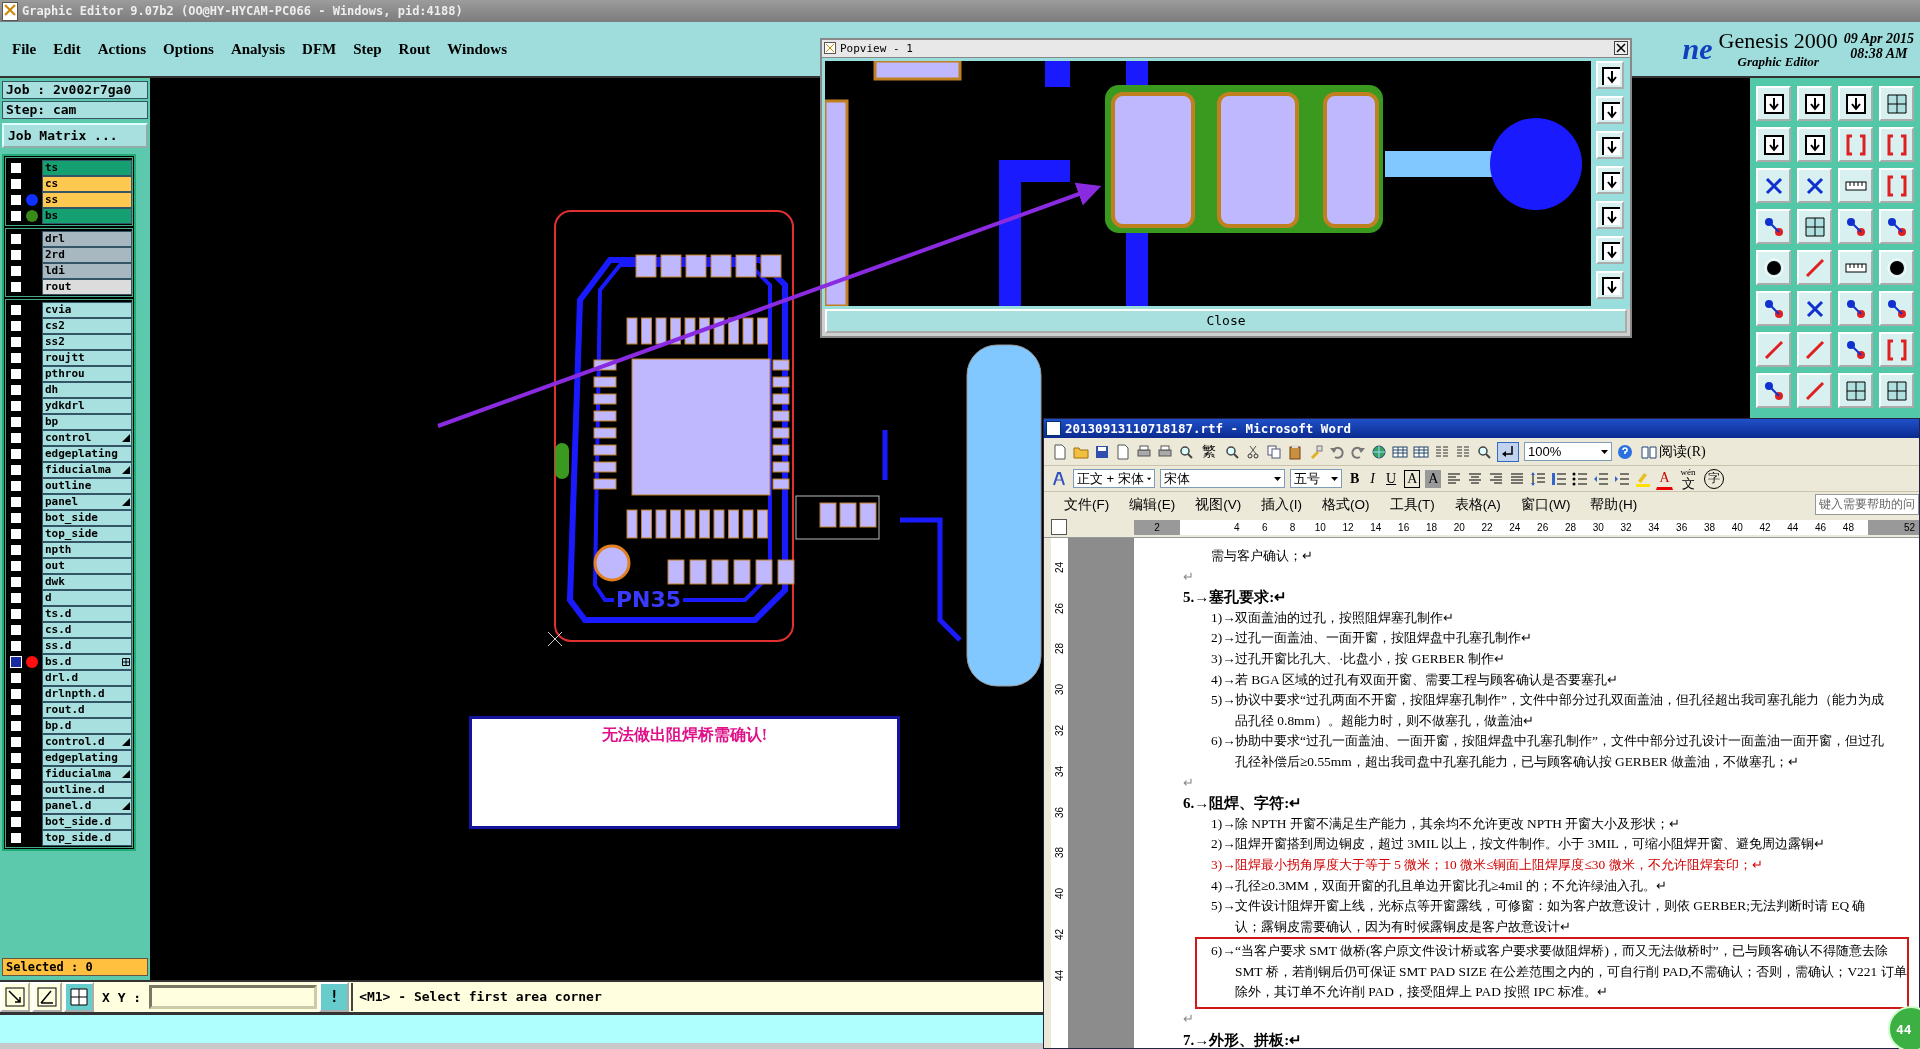  Describe the element at coordinates (1446, 823) in the screenshot. I see `list-item: 1)→除 NPTH 开窗不满足生产能力，其余均不允许更改 NPTH 开窗大小及形状；↵` at that location.